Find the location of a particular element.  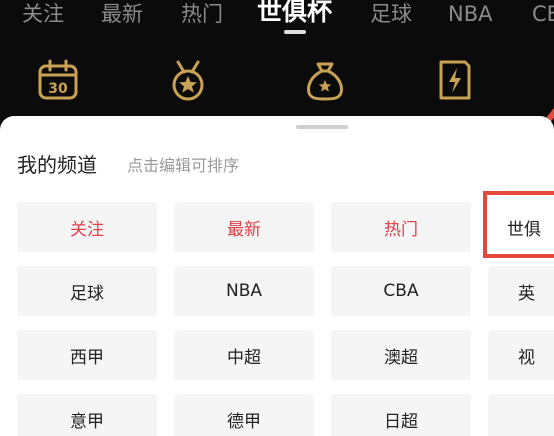

channel-chip-football: 足球 is located at coordinates (87, 291).